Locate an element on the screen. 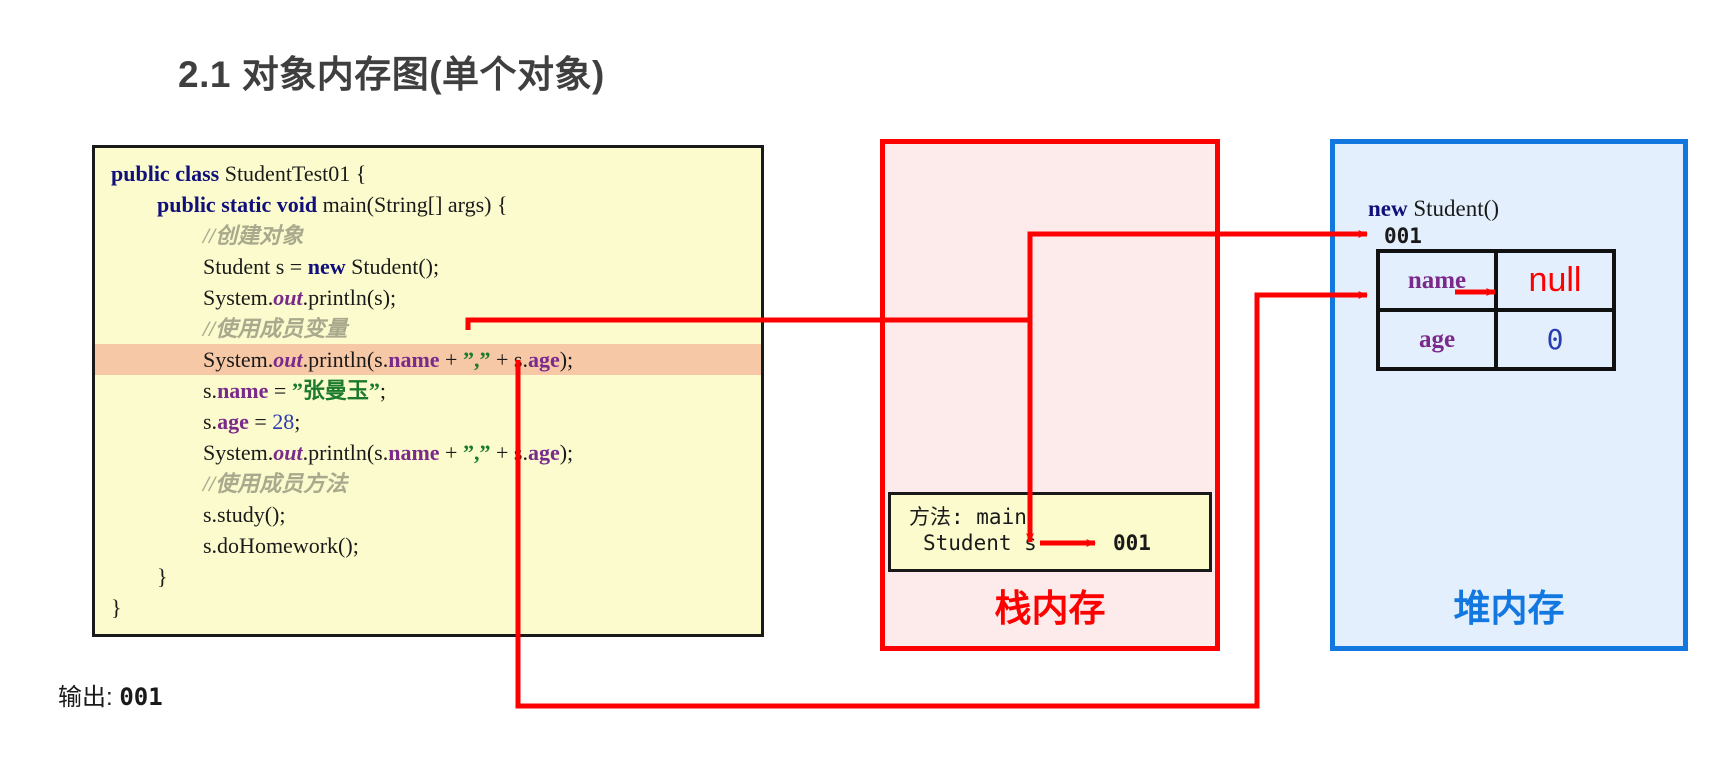  code-line-l4: Student s = new Student(); is located at coordinates (428, 266).